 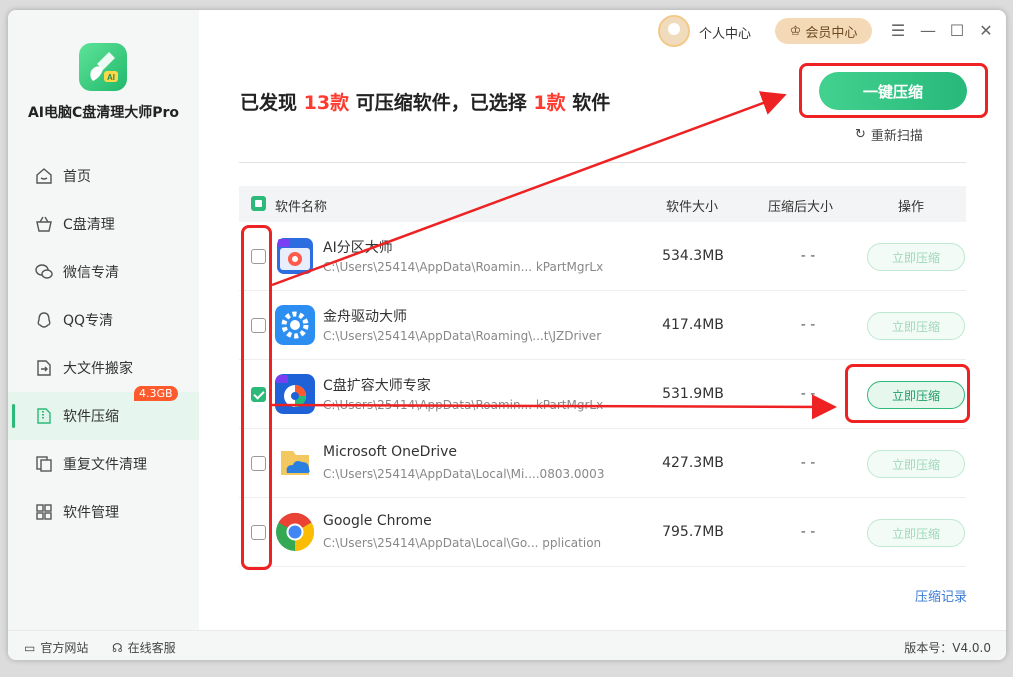 I want to click on ai-partition-app-icon, so click(x=295, y=256).